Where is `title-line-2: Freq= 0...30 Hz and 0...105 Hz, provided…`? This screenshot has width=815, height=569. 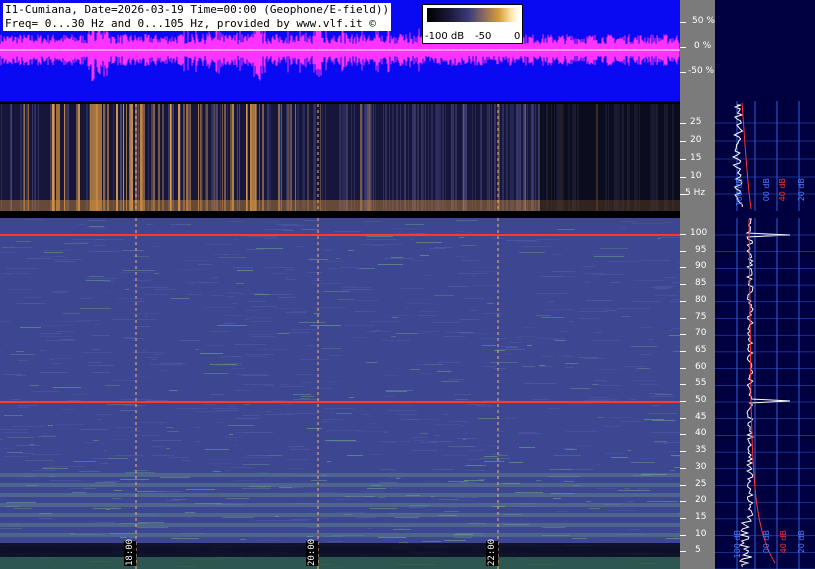 title-line-2: Freq= 0...30 Hz and 0...105 Hz, provided… is located at coordinates (190, 23).